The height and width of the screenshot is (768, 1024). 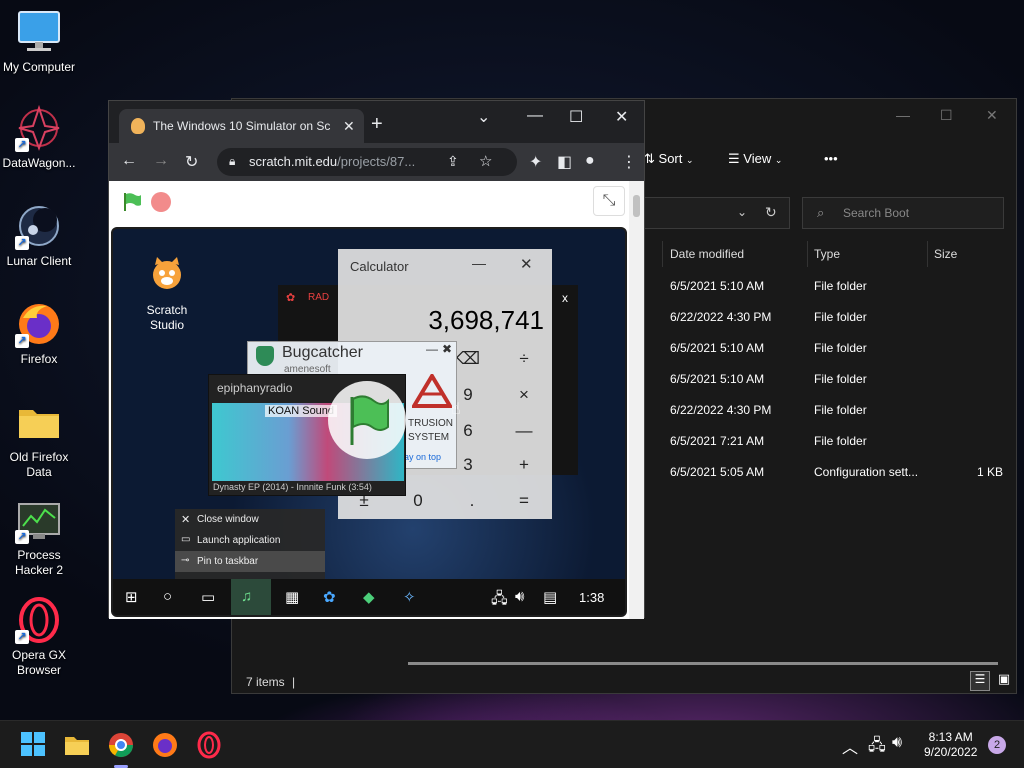 I want to click on station-label: KOAN Sound, so click(x=301, y=411).